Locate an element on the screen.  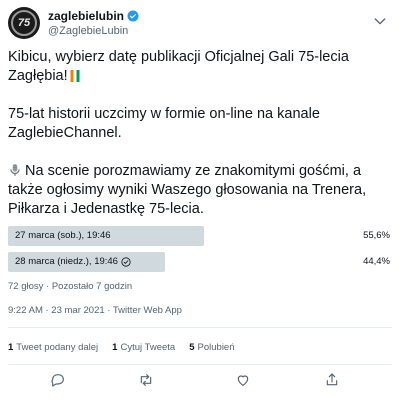
author-names: zaglebielubin @ZaglebieLubin is located at coordinates (93, 23).